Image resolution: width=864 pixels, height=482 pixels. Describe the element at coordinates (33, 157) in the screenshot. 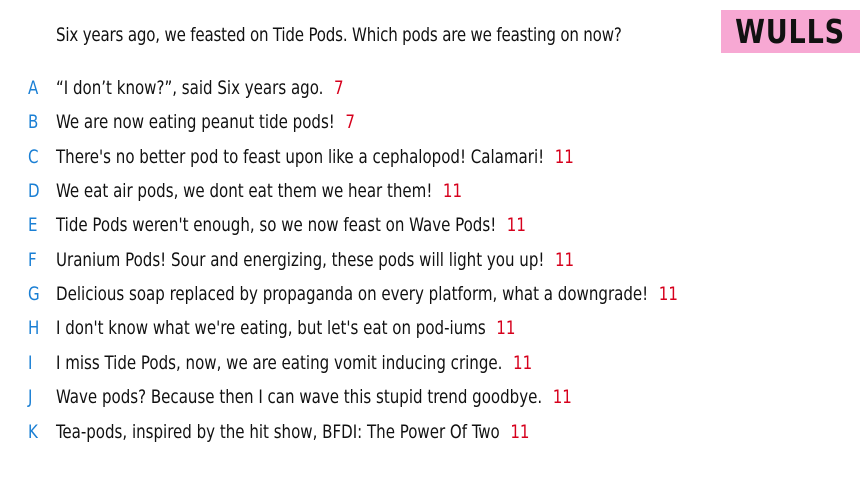

I see `answer-letter: C` at that location.